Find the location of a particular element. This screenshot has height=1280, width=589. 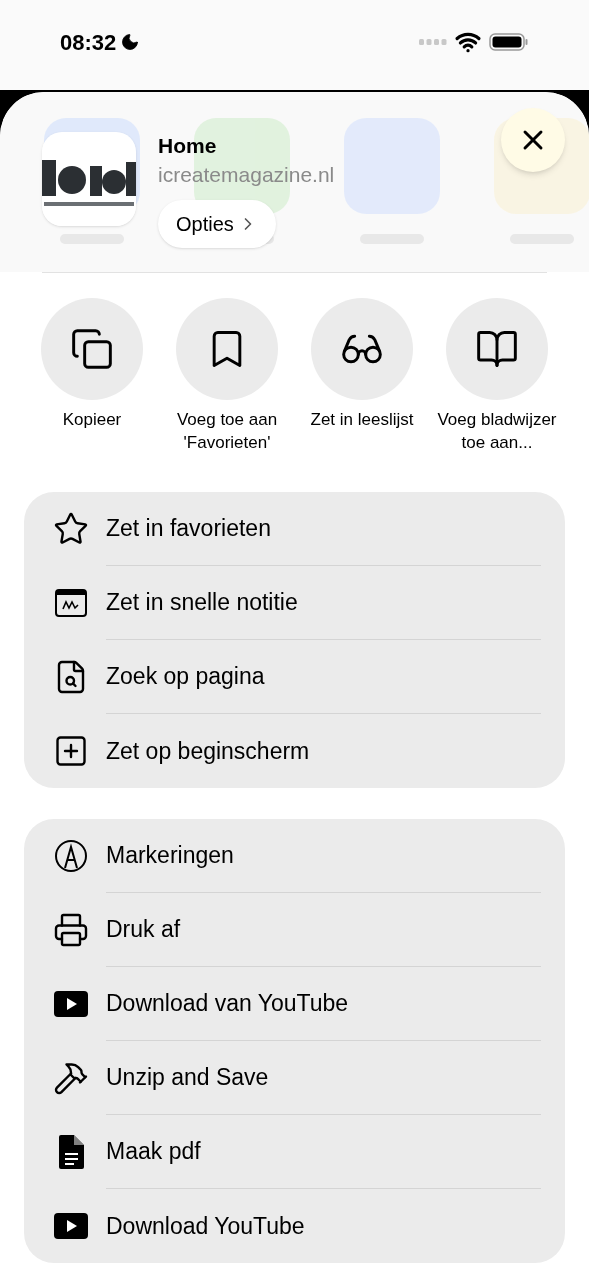

status-time: 08:32 is located at coordinates (88, 42).